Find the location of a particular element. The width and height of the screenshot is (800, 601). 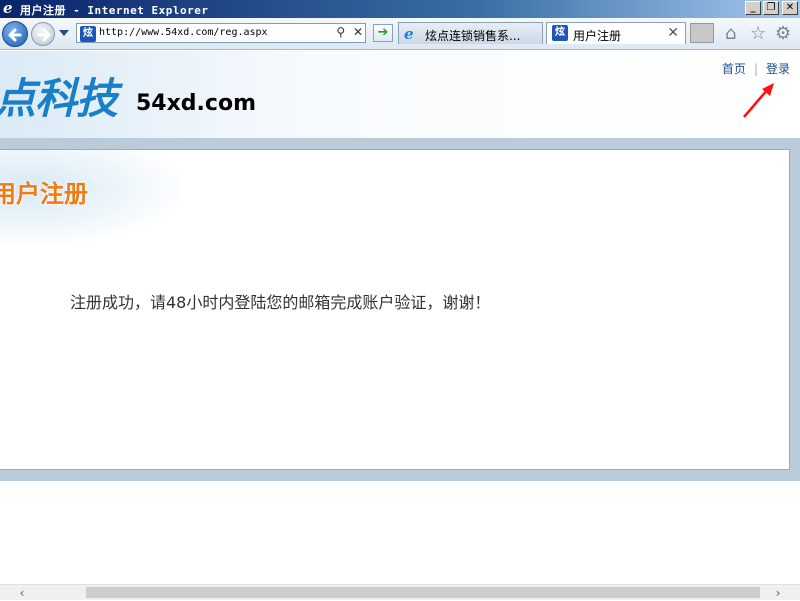

go-button: ➔ is located at coordinates (383, 33).